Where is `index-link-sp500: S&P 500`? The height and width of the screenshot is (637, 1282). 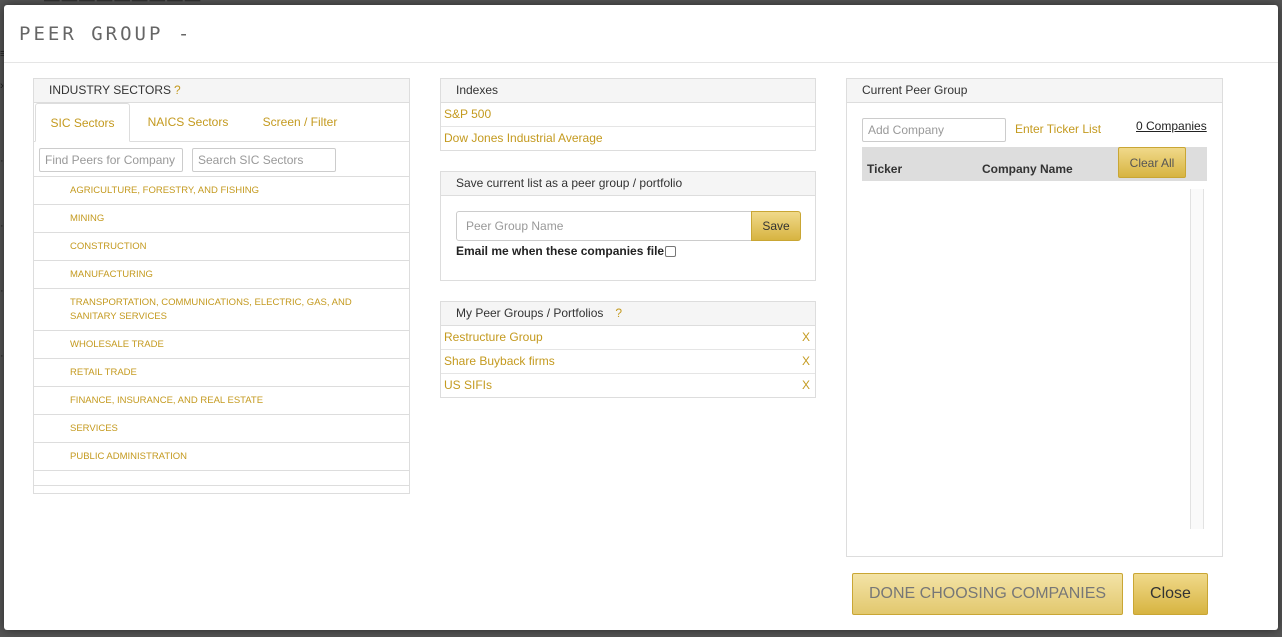 index-link-sp500: S&P 500 is located at coordinates (628, 115).